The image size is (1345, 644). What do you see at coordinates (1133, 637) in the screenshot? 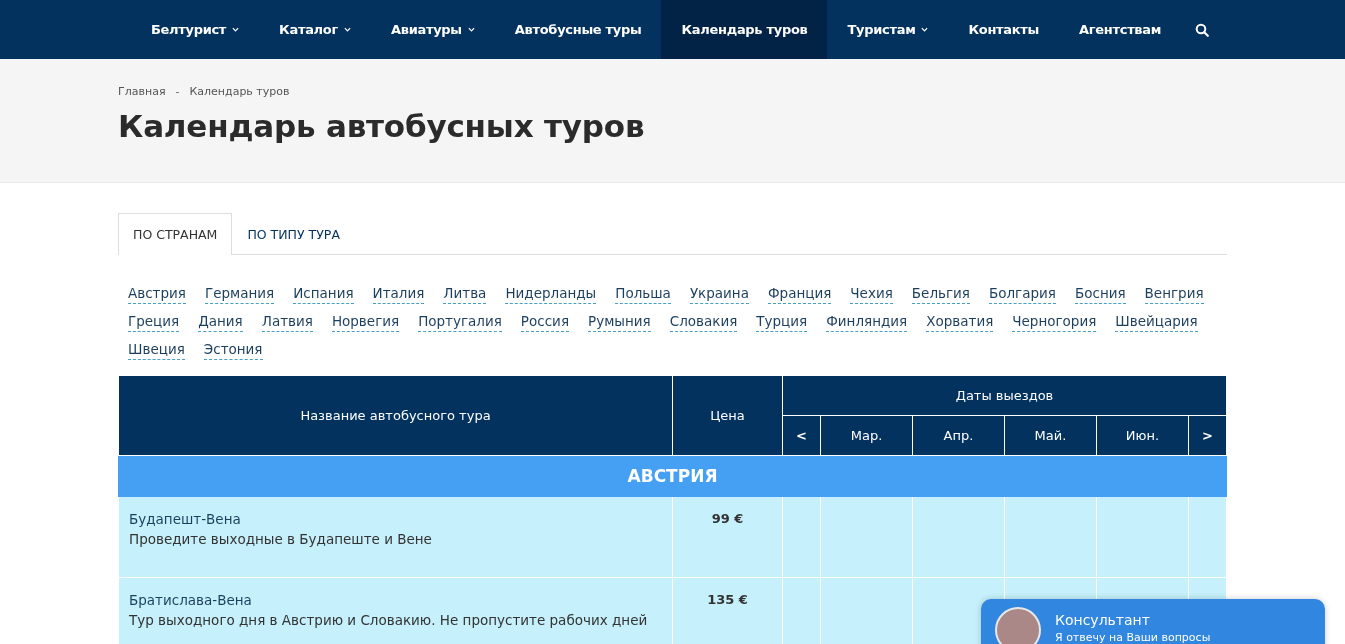
I see `chat-subtitle: Я отвечу на Ваши вопросы` at bounding box center [1133, 637].